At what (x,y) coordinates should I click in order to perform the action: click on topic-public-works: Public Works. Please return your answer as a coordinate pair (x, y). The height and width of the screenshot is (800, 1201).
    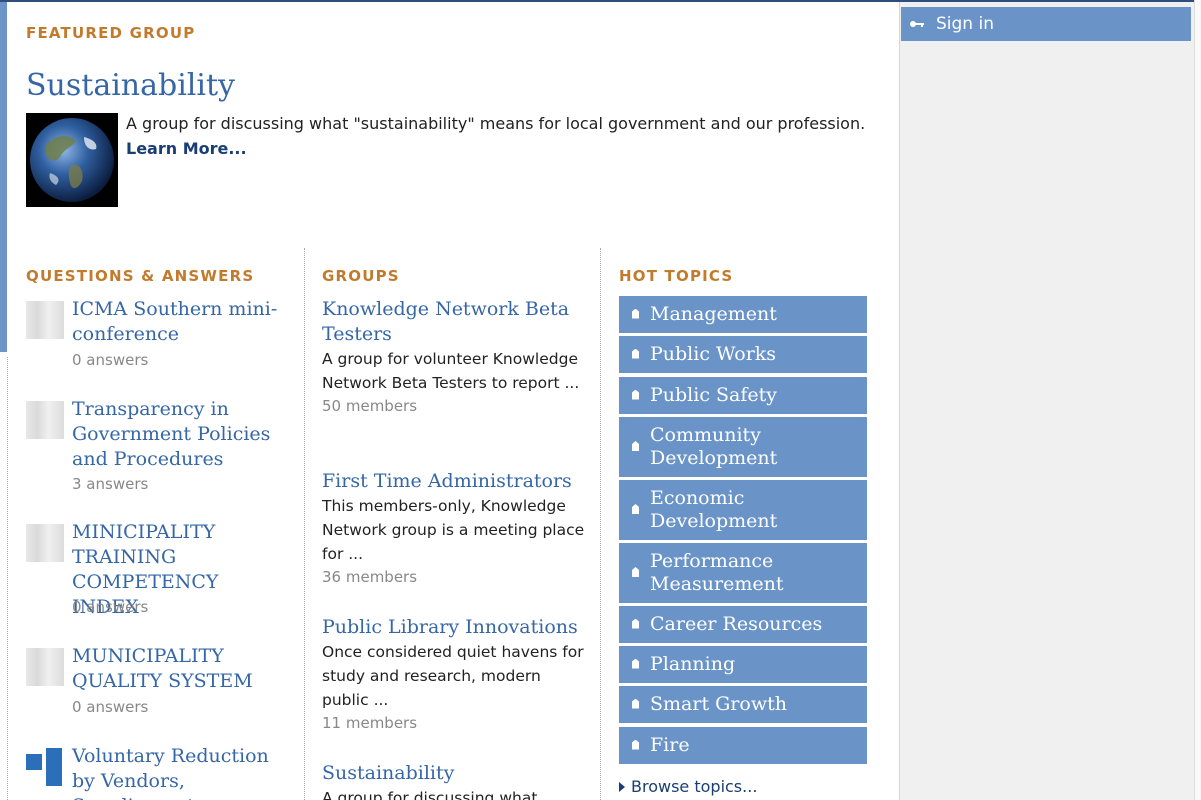
    Looking at the image, I should click on (743, 354).